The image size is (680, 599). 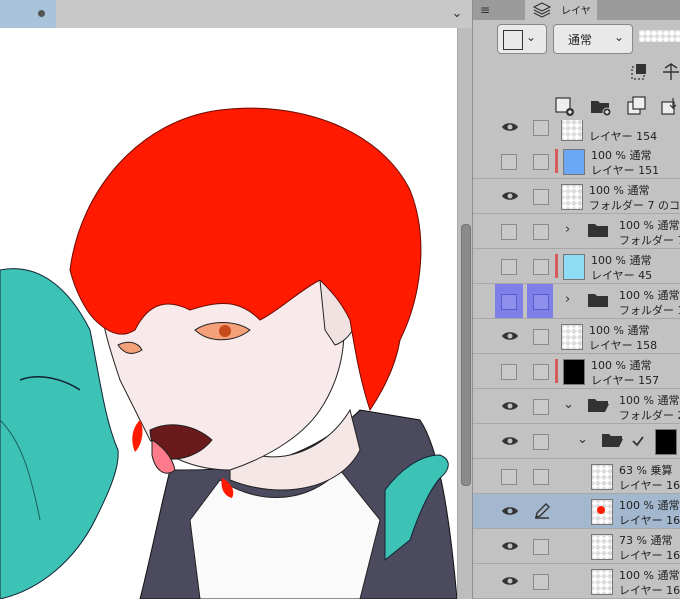 I want to click on document-tab, so click(x=28, y=14).